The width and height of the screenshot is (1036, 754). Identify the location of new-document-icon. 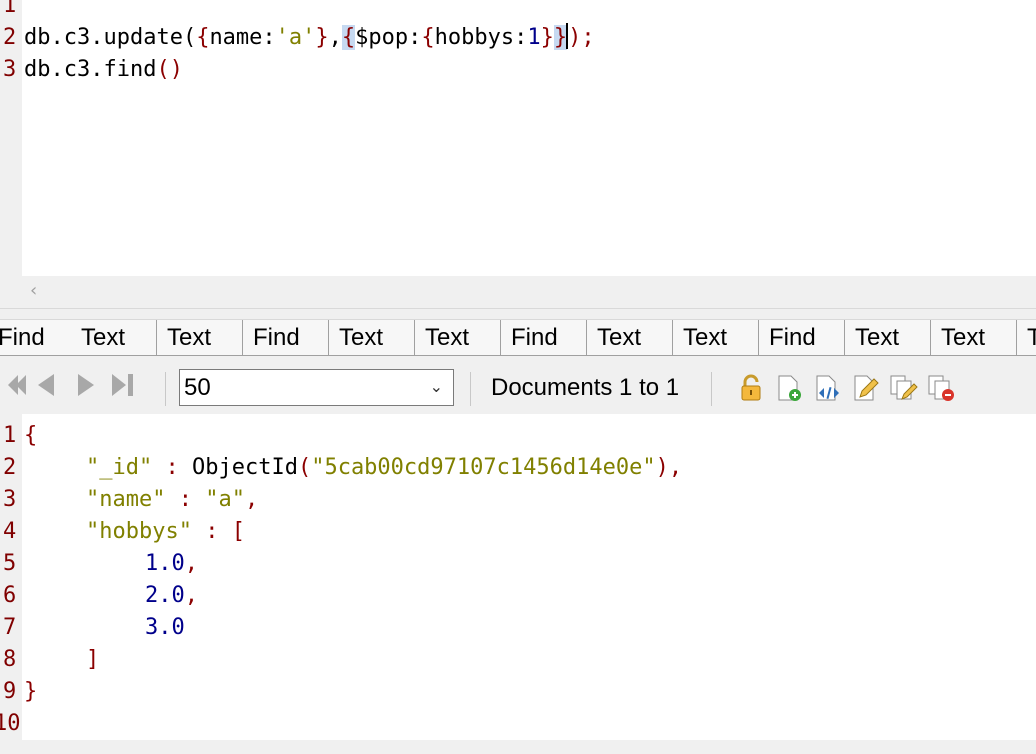
(789, 388).